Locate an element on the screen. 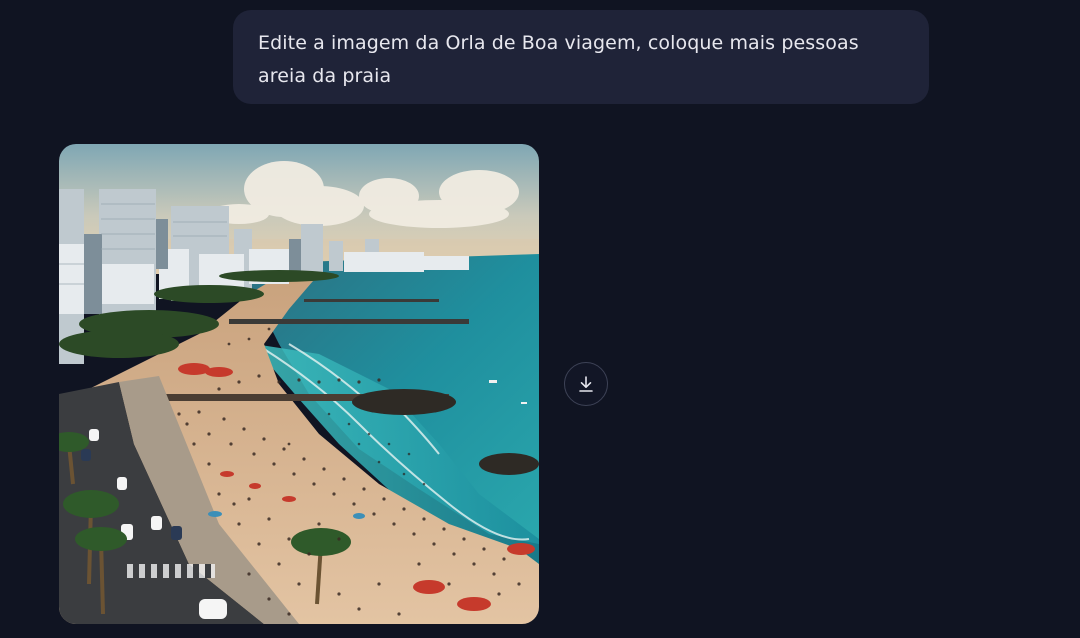 The height and width of the screenshot is (638, 1080). download-button is located at coordinates (586, 384).